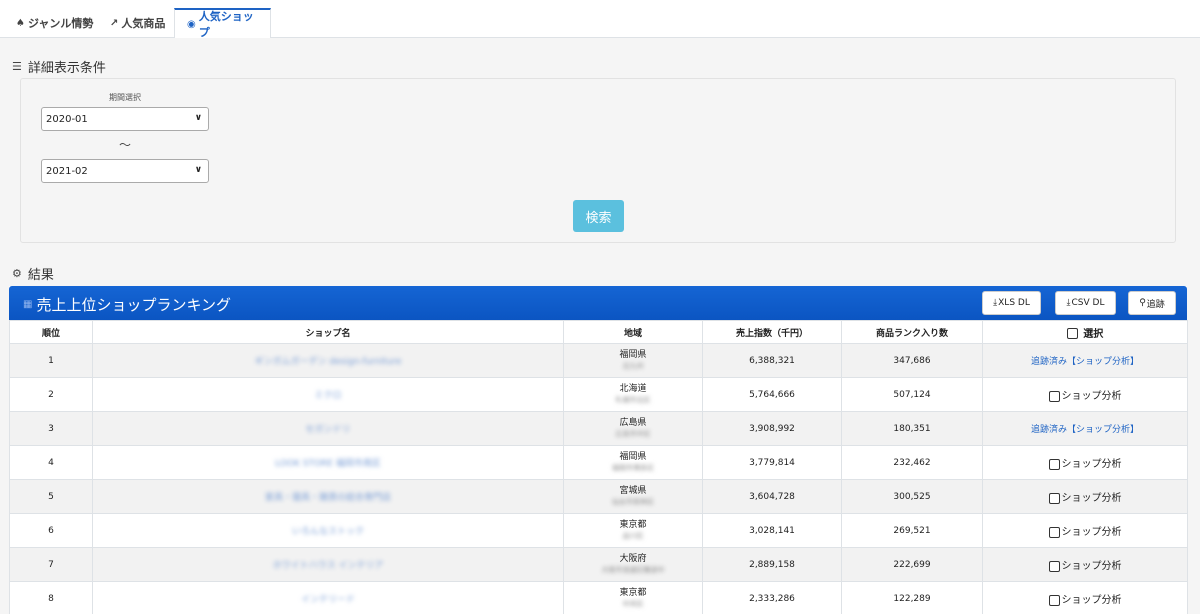 The image size is (1200, 614). Describe the element at coordinates (125, 171) in the screenshot. I see `end-period-select: 2021-02 ∨` at that location.